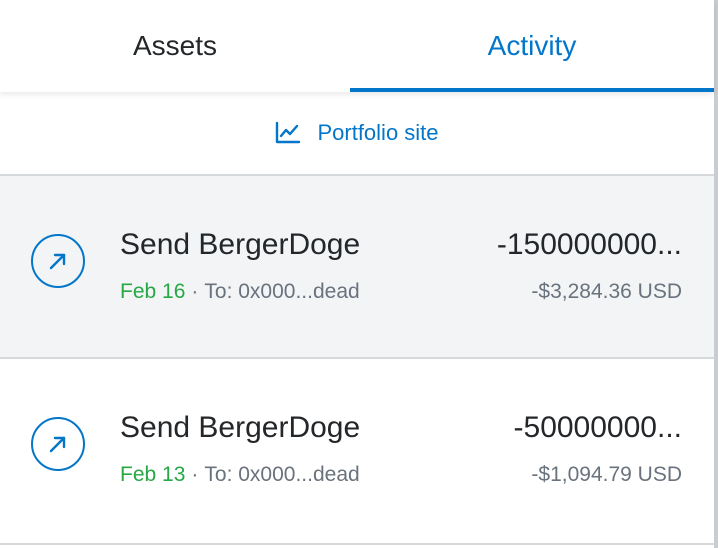 The height and width of the screenshot is (548, 718). Describe the element at coordinates (606, 474) in the screenshot. I see `transaction-fiat-value: -$1,094.79 USD` at that location.